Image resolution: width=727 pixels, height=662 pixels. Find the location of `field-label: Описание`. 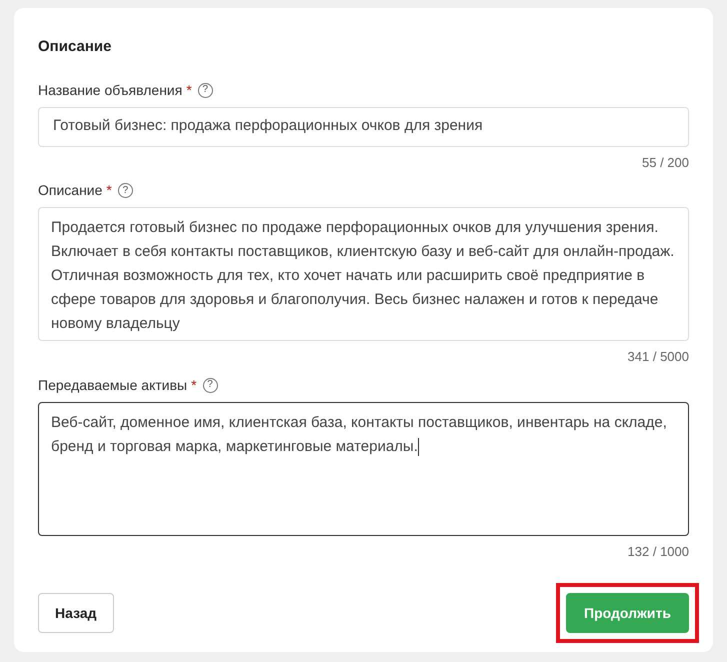

field-label: Описание is located at coordinates (70, 190).